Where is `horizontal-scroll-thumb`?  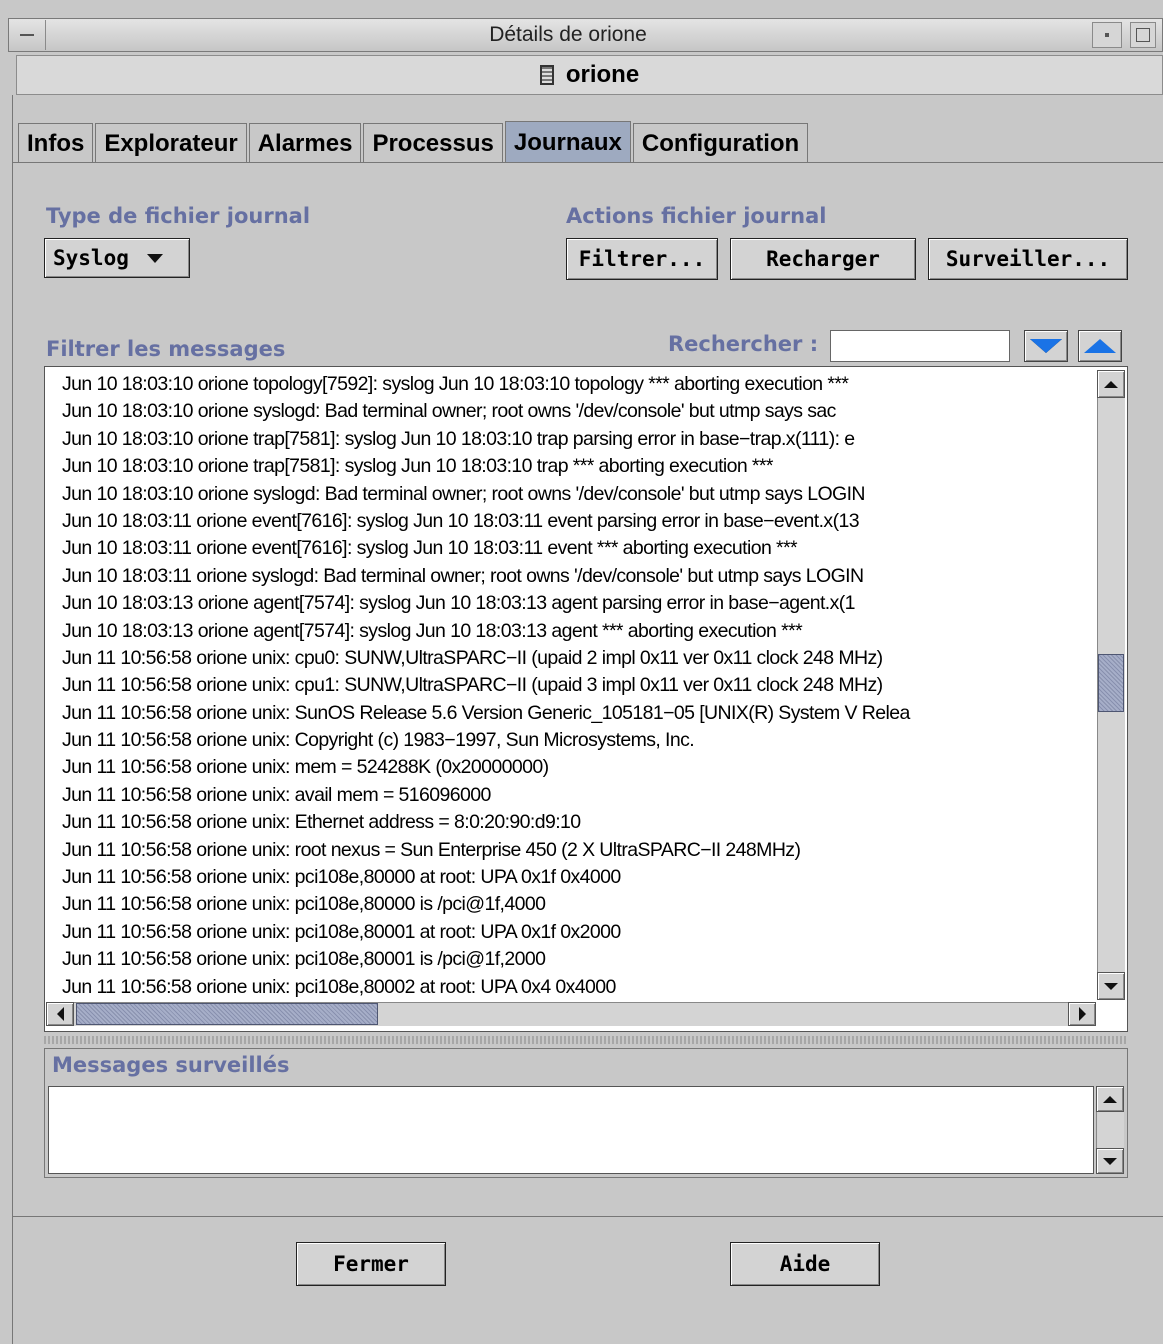
horizontal-scroll-thumb is located at coordinates (227, 1014).